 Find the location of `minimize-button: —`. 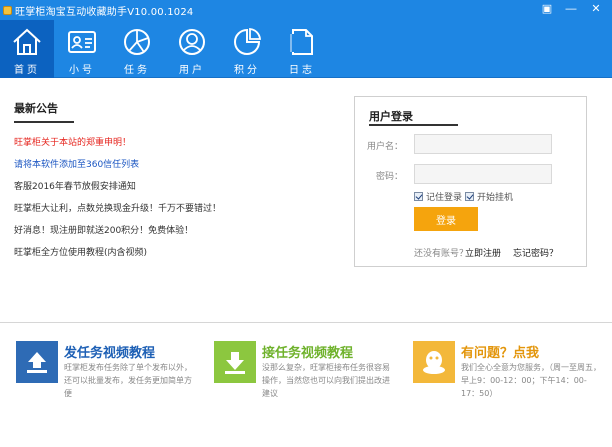

minimize-button: — is located at coordinates (571, 9).